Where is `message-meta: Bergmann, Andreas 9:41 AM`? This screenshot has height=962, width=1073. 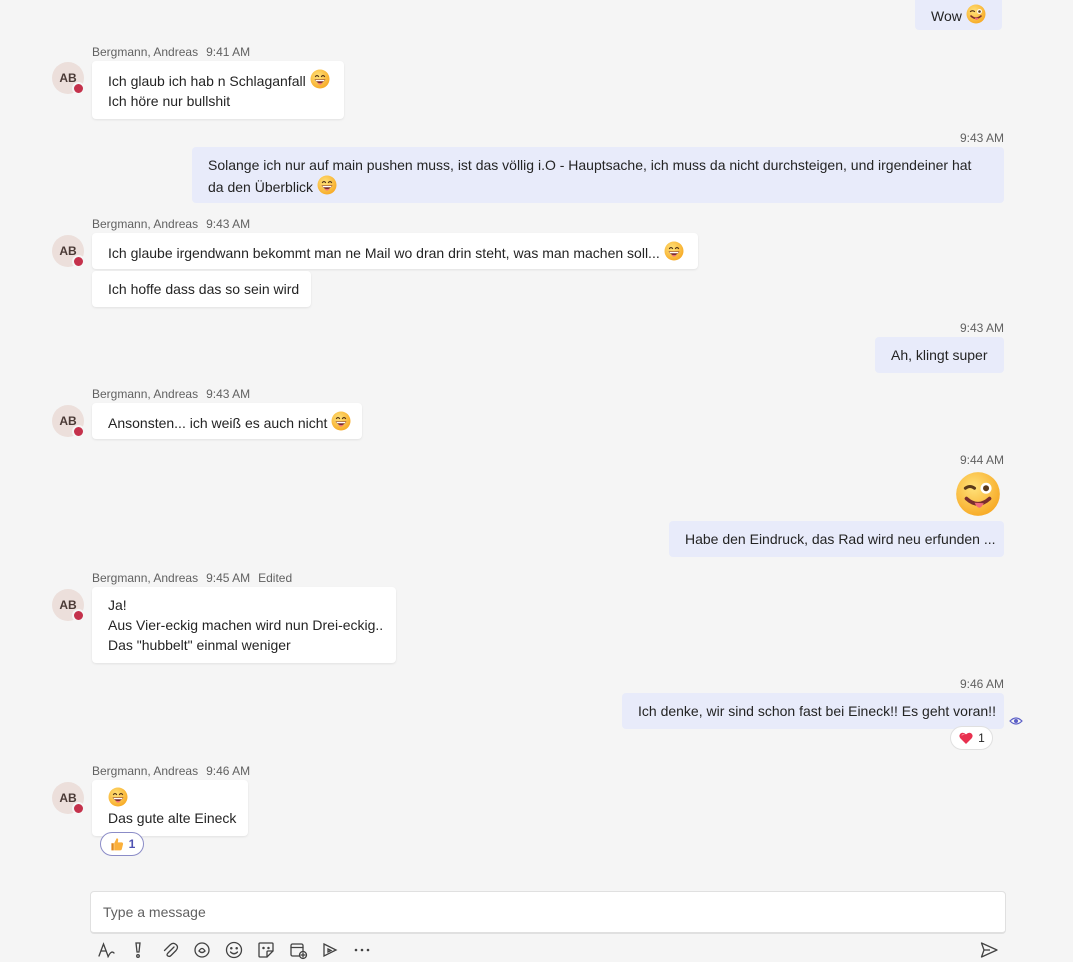
message-meta: Bergmann, Andreas 9:41 AM is located at coordinates (171, 52).